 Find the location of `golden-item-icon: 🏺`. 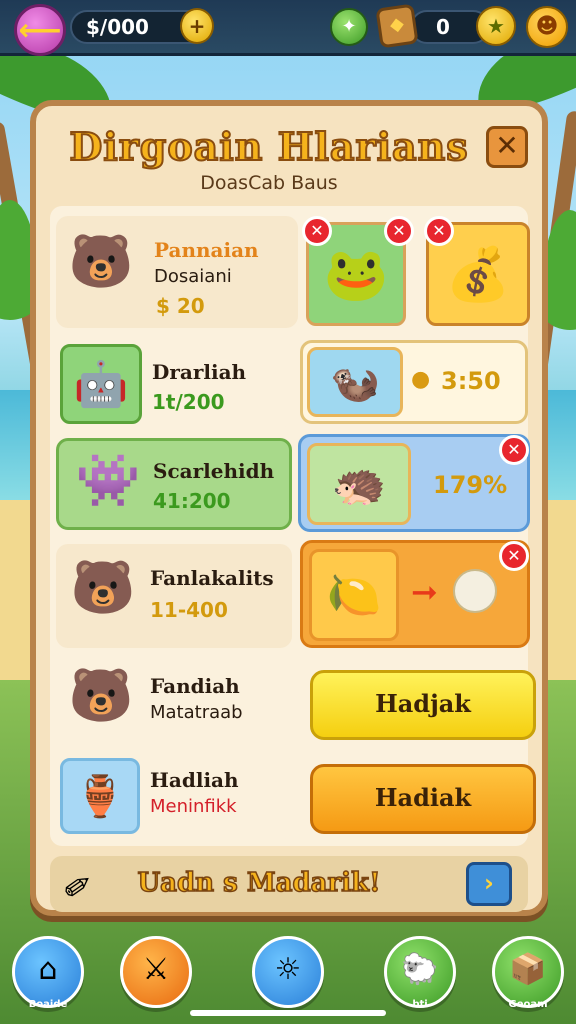

golden-item-icon: 🏺 is located at coordinates (100, 796).